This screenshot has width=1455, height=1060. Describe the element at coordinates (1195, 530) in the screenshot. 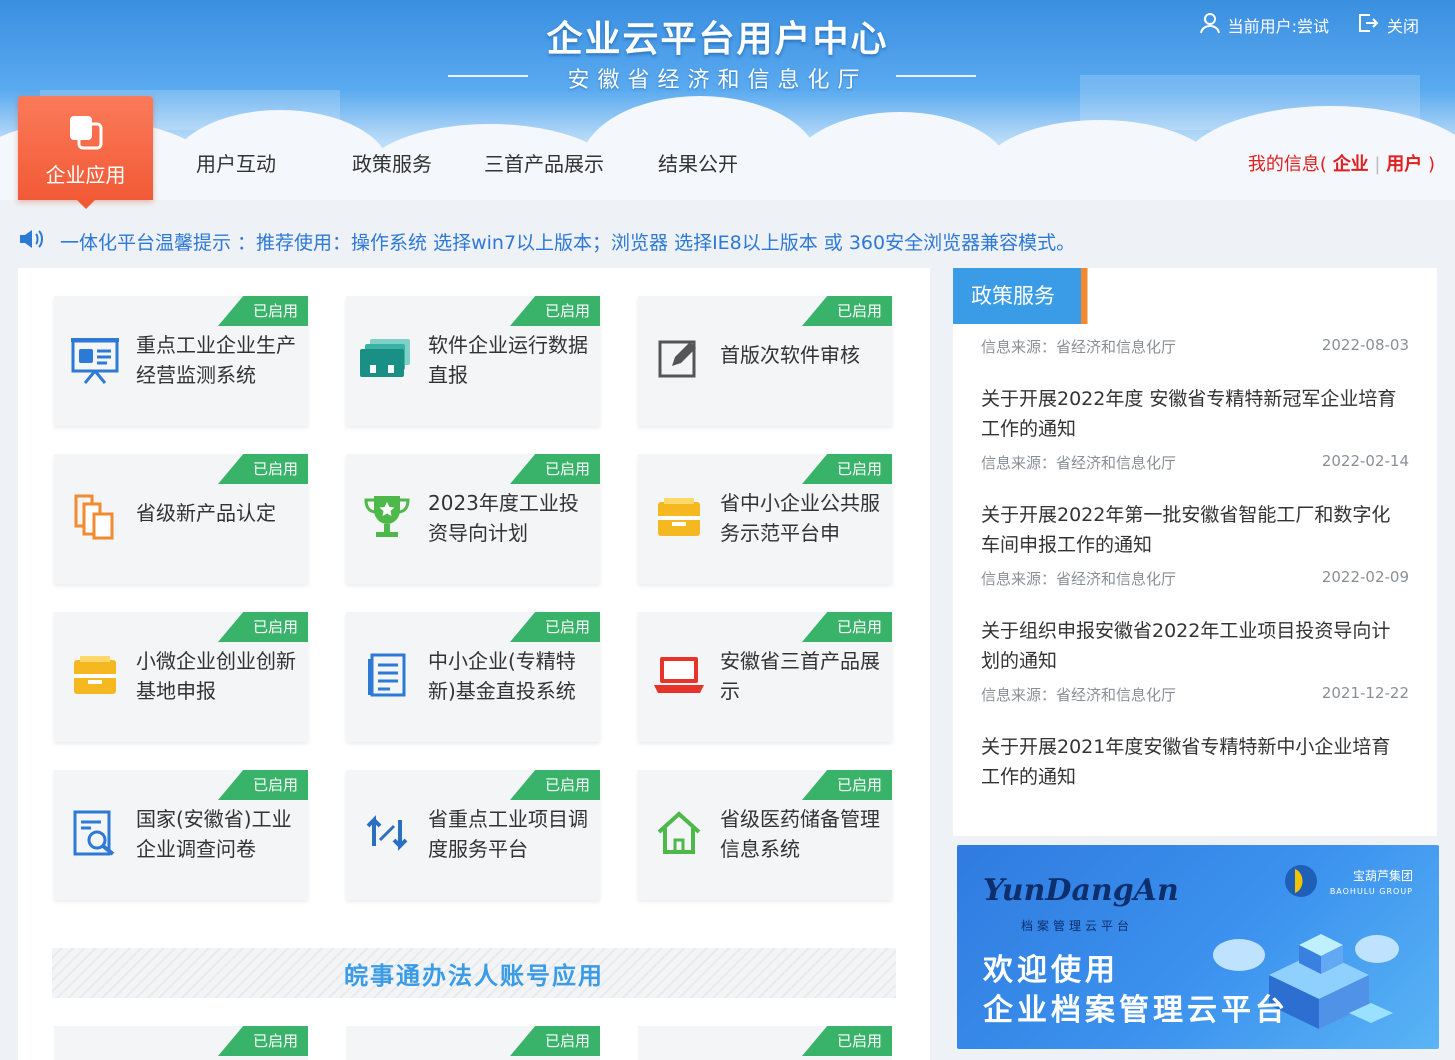

I see `news-item-title: 关于开展2022年第一批安徽省智能工厂和数字化车间申报工作的通知` at that location.